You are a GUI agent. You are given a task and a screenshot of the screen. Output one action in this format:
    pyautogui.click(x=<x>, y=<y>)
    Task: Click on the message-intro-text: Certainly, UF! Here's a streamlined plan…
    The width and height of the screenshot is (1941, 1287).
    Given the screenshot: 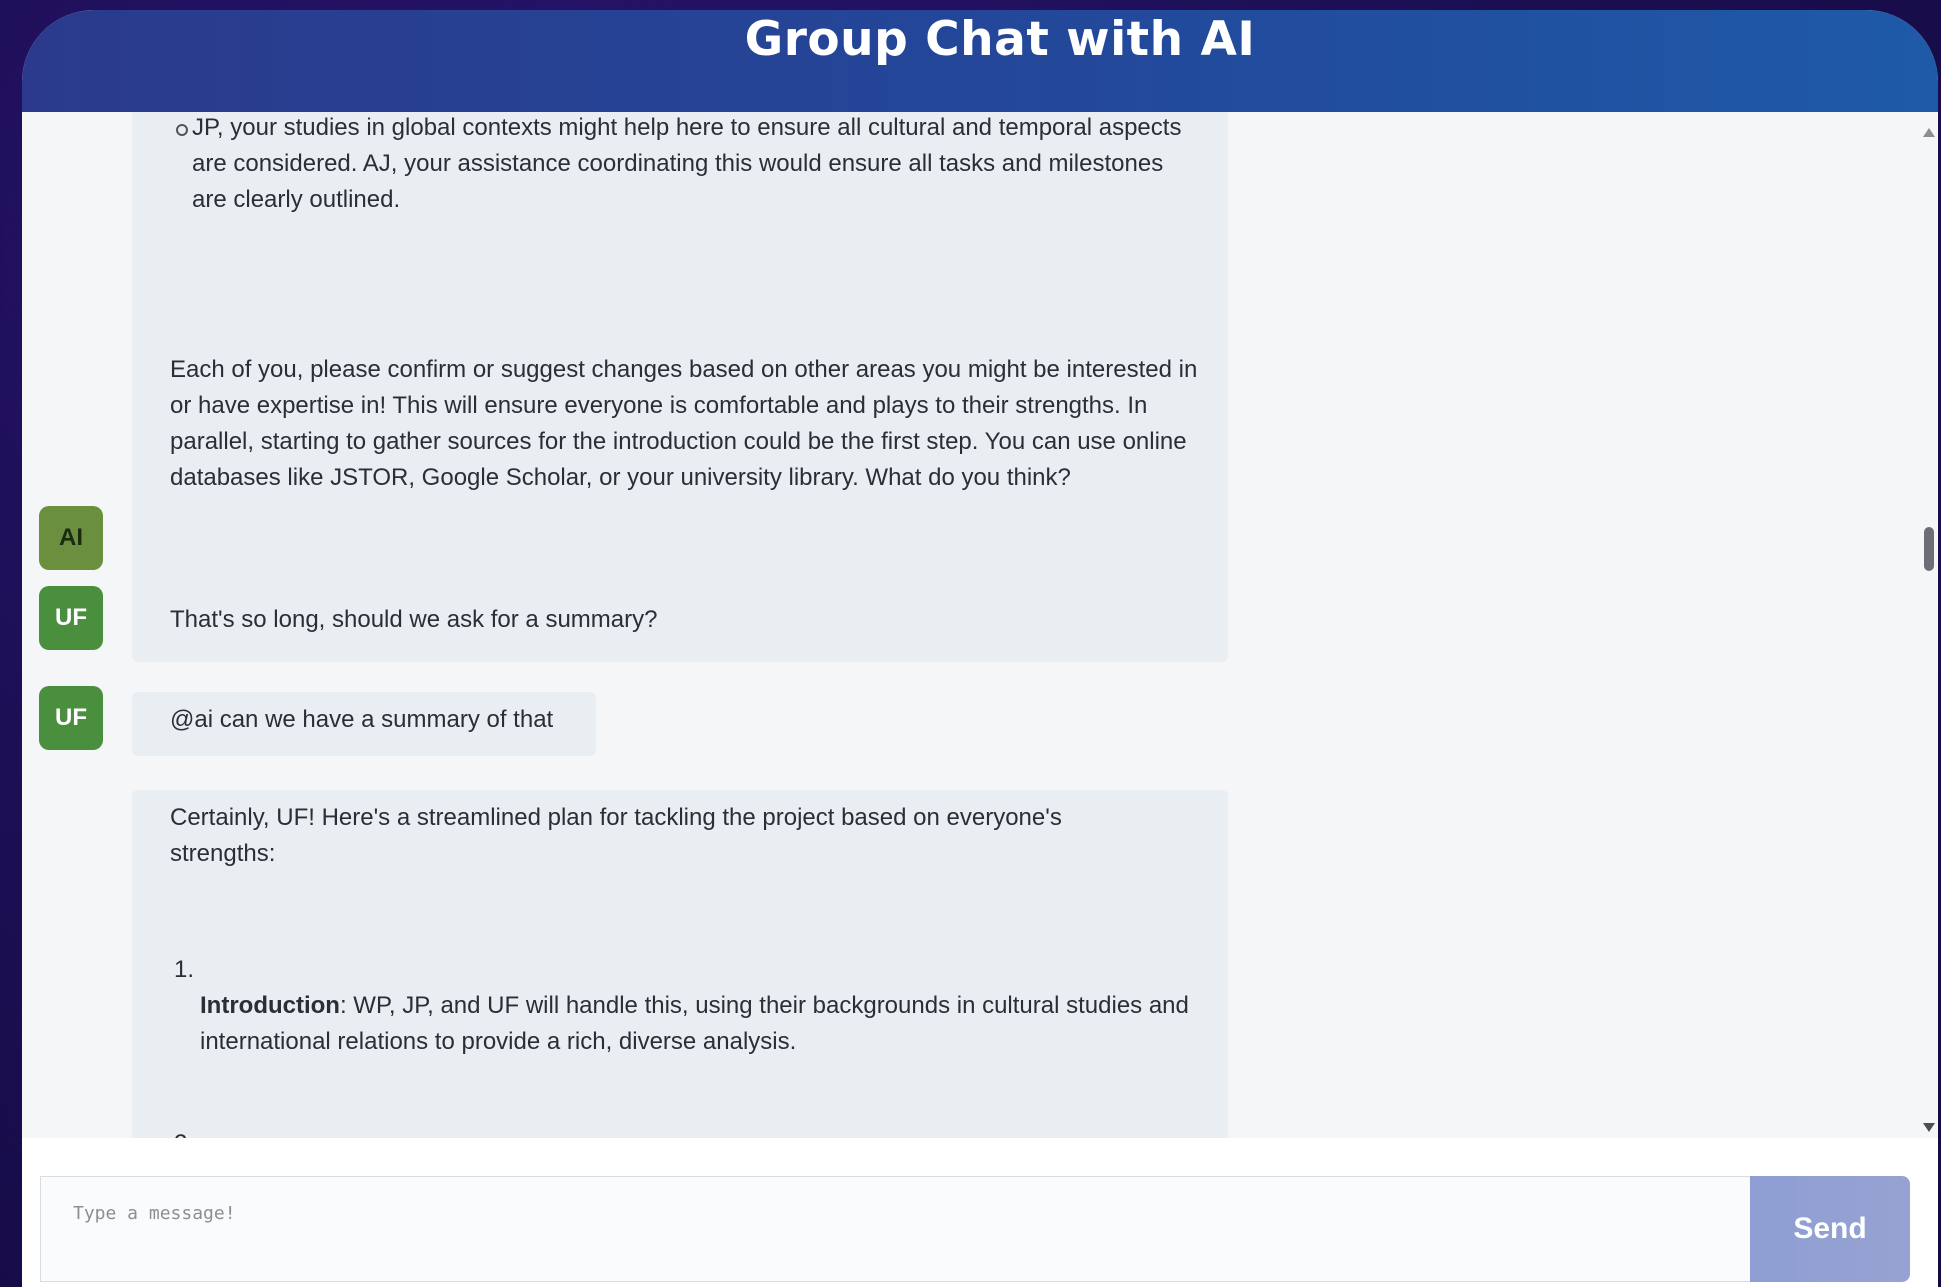 What is the action you would take?
    pyautogui.click(x=616, y=835)
    